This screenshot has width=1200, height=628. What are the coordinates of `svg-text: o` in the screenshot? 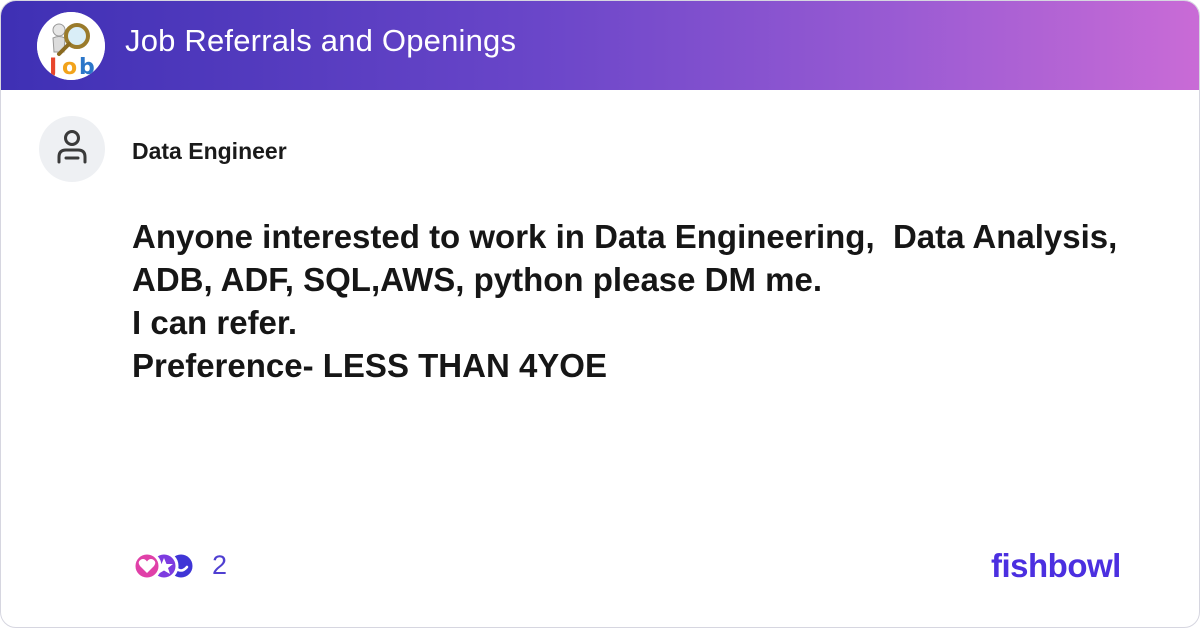 It's located at (69, 67).